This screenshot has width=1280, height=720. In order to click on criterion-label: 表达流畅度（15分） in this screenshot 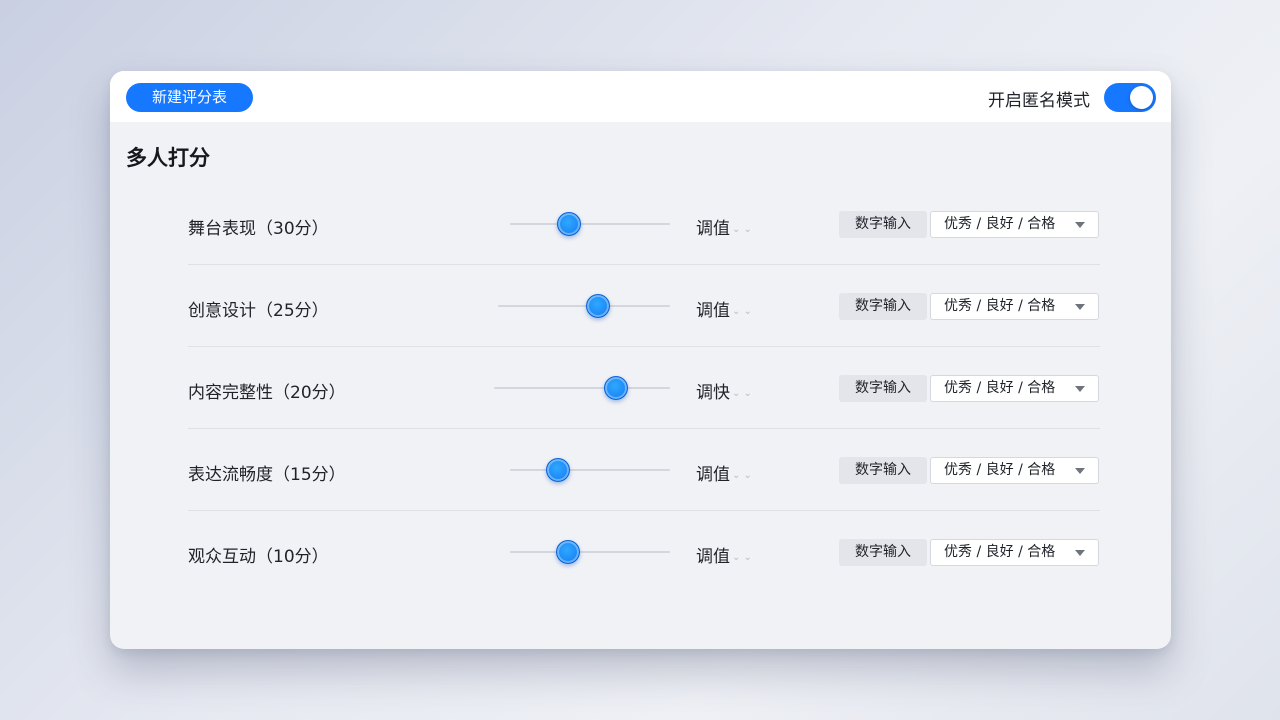, I will do `click(267, 475)`.